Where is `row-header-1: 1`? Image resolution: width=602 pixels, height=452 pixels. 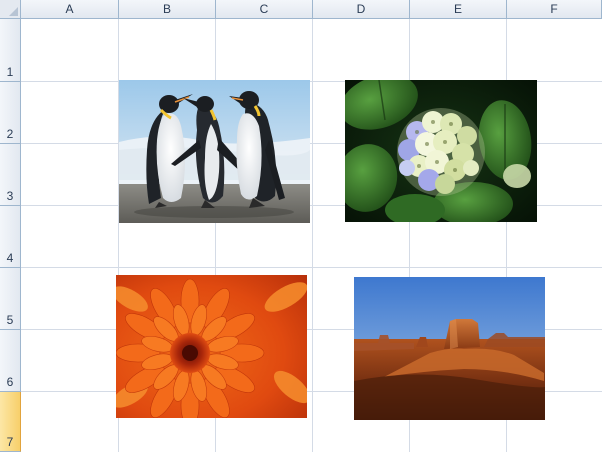 row-header-1: 1 is located at coordinates (10, 50).